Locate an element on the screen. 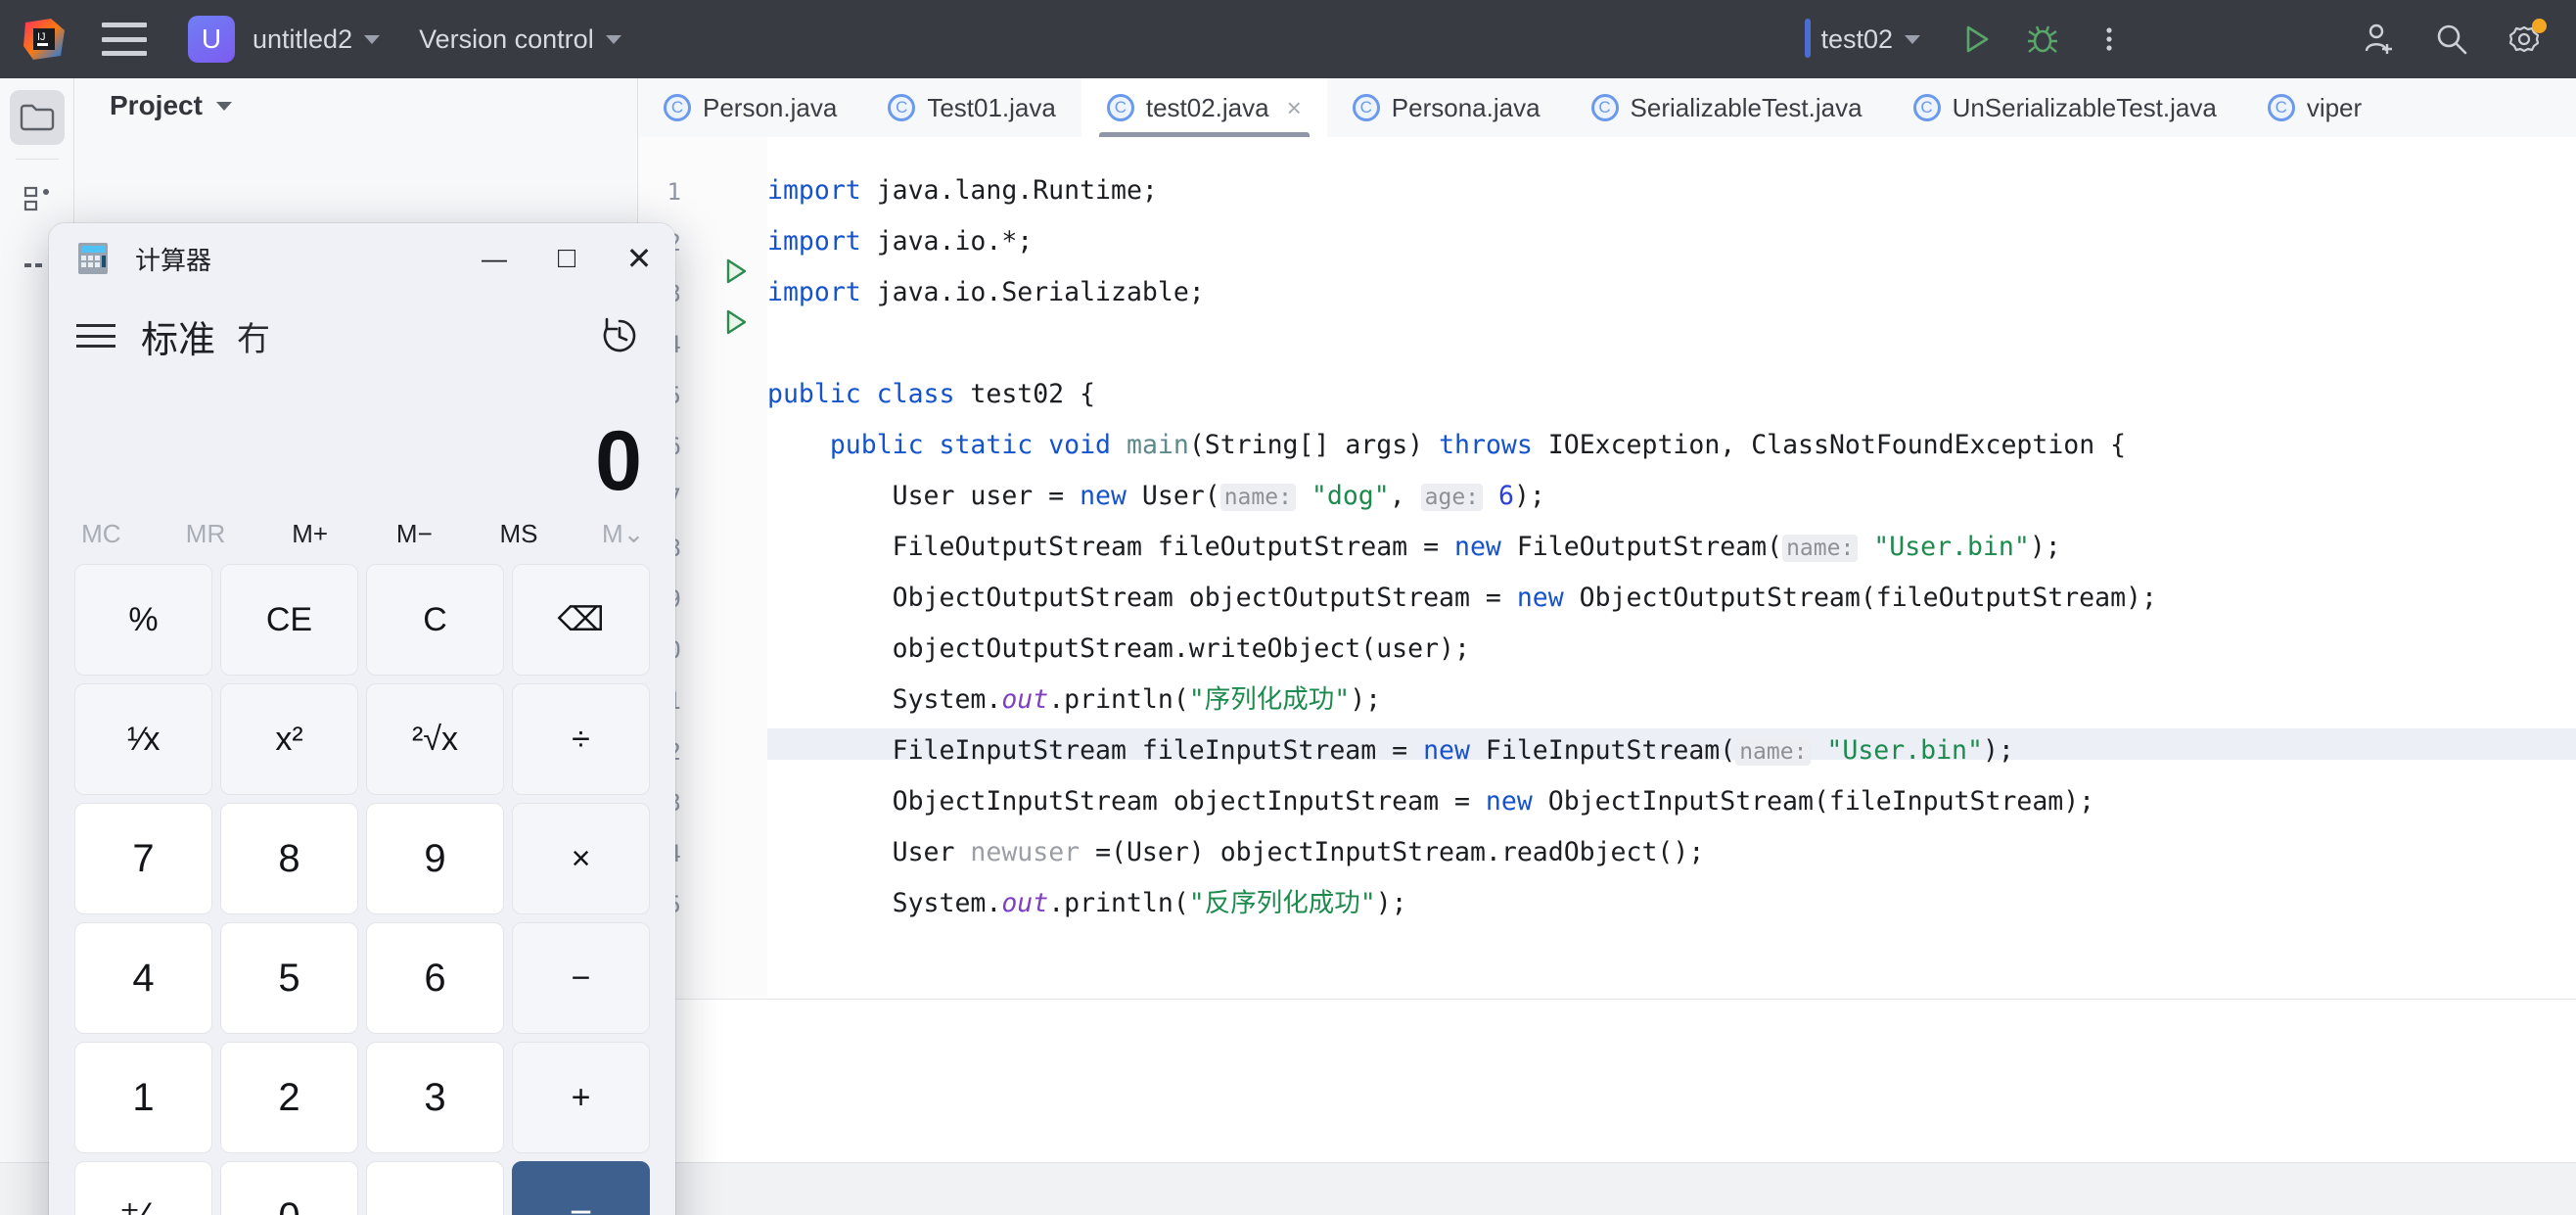 This screenshot has width=2576, height=1215. editor-tab-person-java: C Person.java is located at coordinates (750, 108).